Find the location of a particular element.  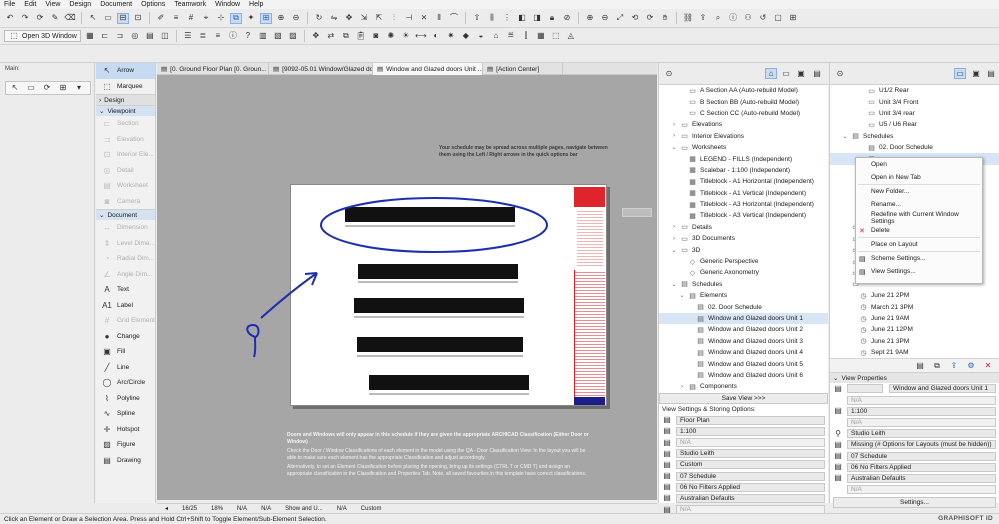

navigator-item: ⌄ ▭ 3D is located at coordinates (743, 249).